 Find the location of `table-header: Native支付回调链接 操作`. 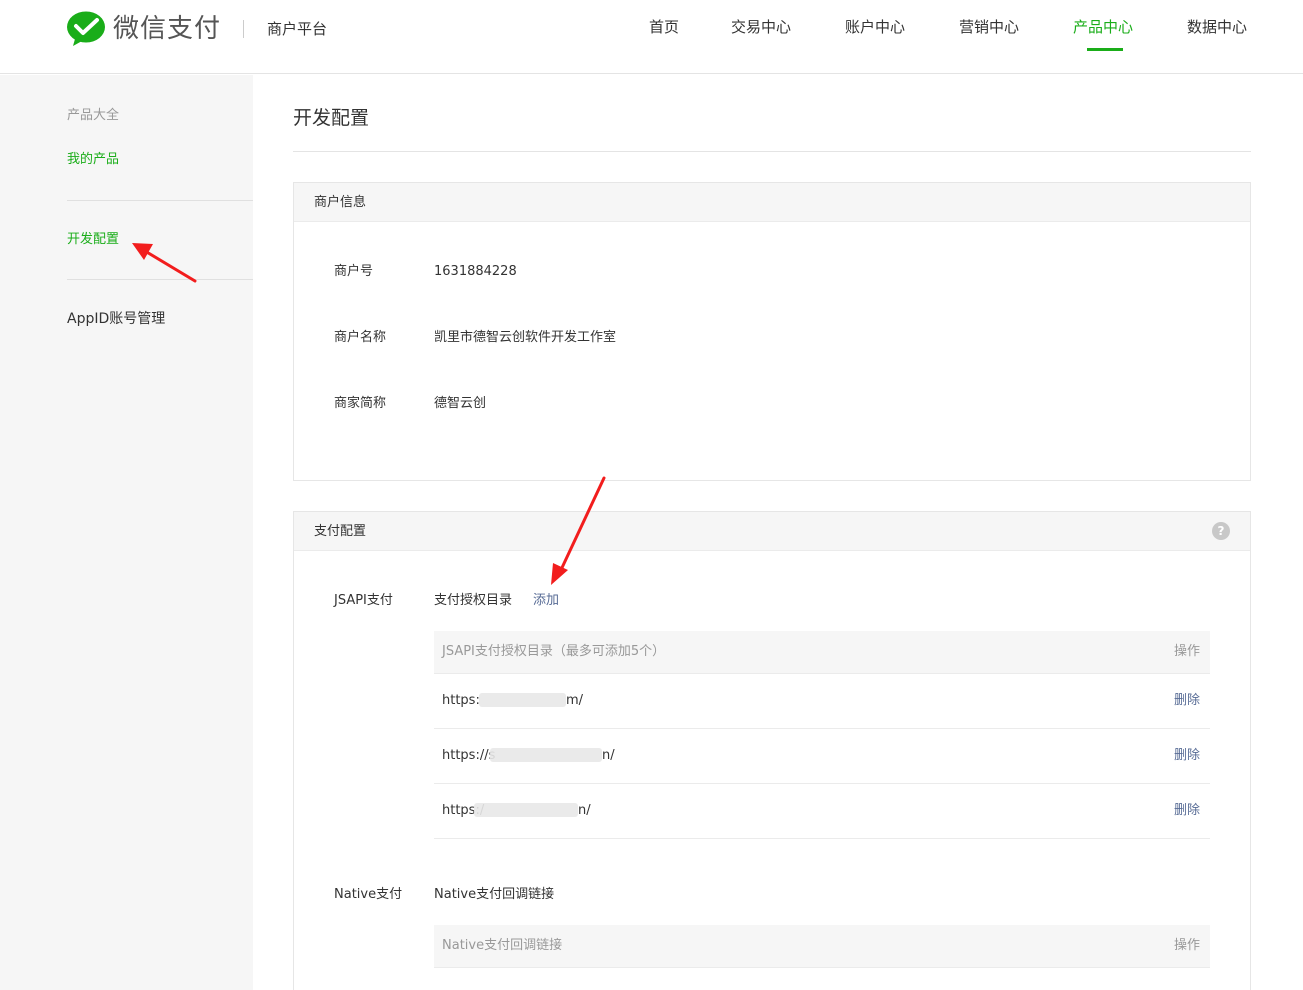

table-header: Native支付回调链接 操作 is located at coordinates (822, 946).